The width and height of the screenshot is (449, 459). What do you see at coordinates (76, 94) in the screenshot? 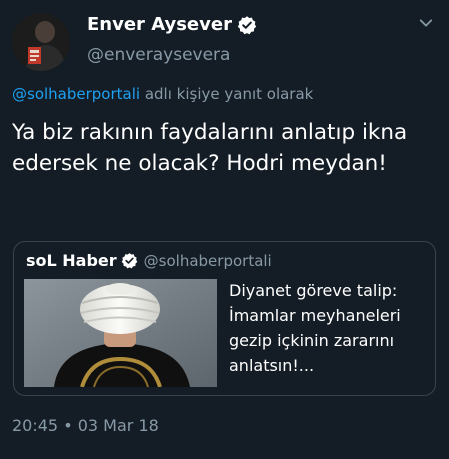
I see `reply-mention-link: @solhaberportali` at bounding box center [76, 94].